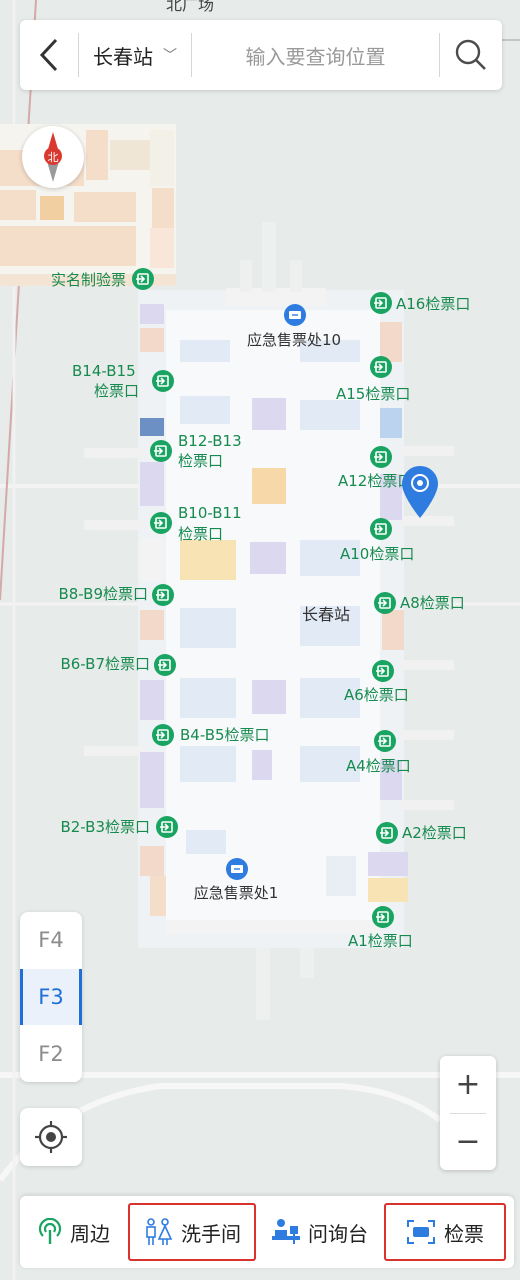  I want to click on svg-text: A8检票口, so click(432, 603).